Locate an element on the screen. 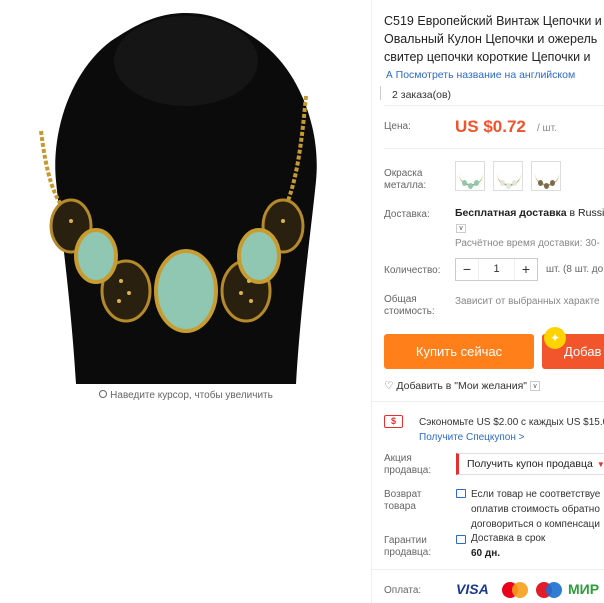  panel-divider is located at coordinates (371, 301).